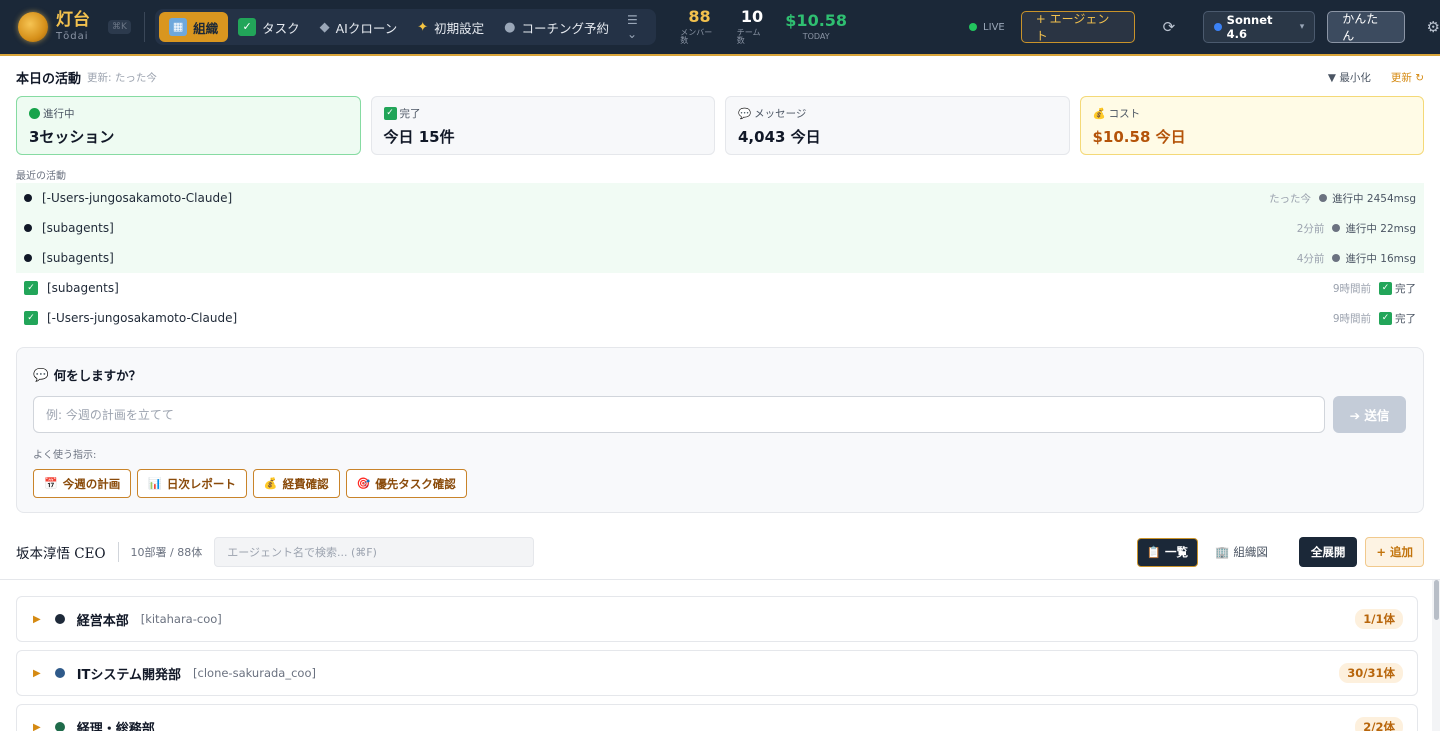 Image resolution: width=1440 pixels, height=731 pixels. What do you see at coordinates (897, 125) in the screenshot?
I see `card-messages: 💬 メッセージ 4,043 今日` at bounding box center [897, 125].